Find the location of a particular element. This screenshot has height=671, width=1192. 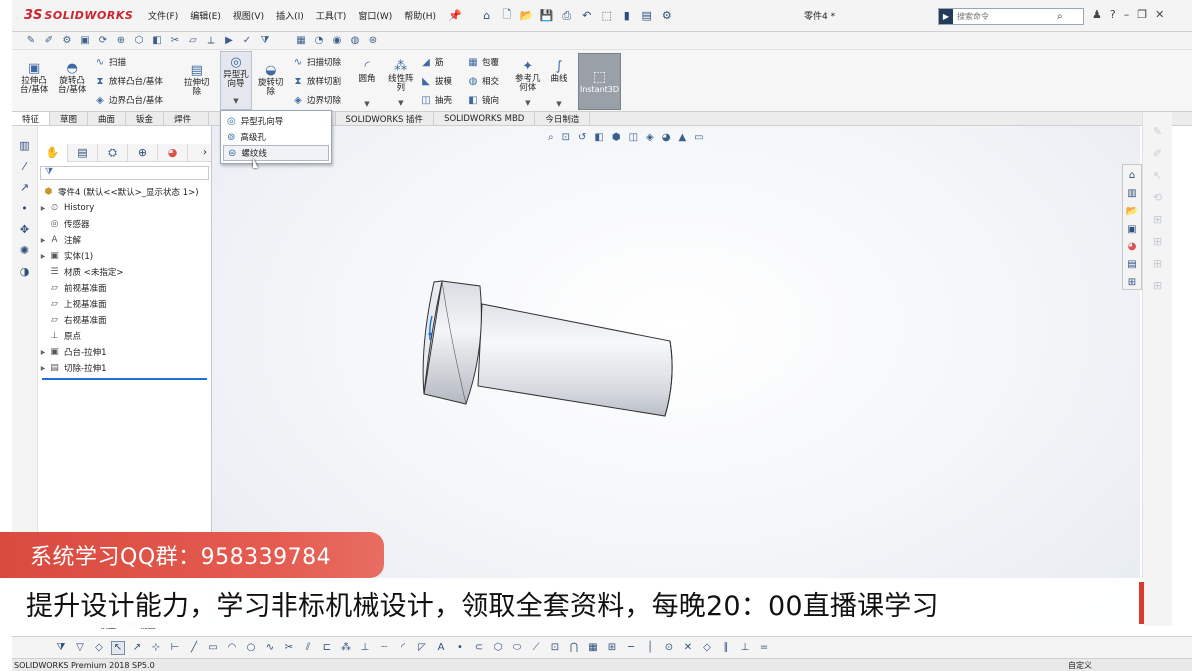

pin-icon: 📌 is located at coordinates (455, 15).